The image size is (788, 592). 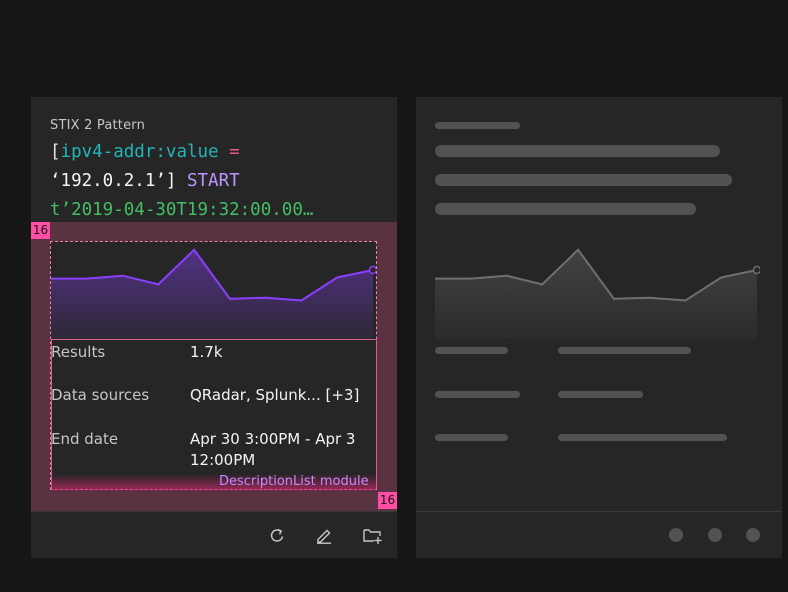 I want to click on skeleton-toolbar-divider, so click(x=599, y=511).